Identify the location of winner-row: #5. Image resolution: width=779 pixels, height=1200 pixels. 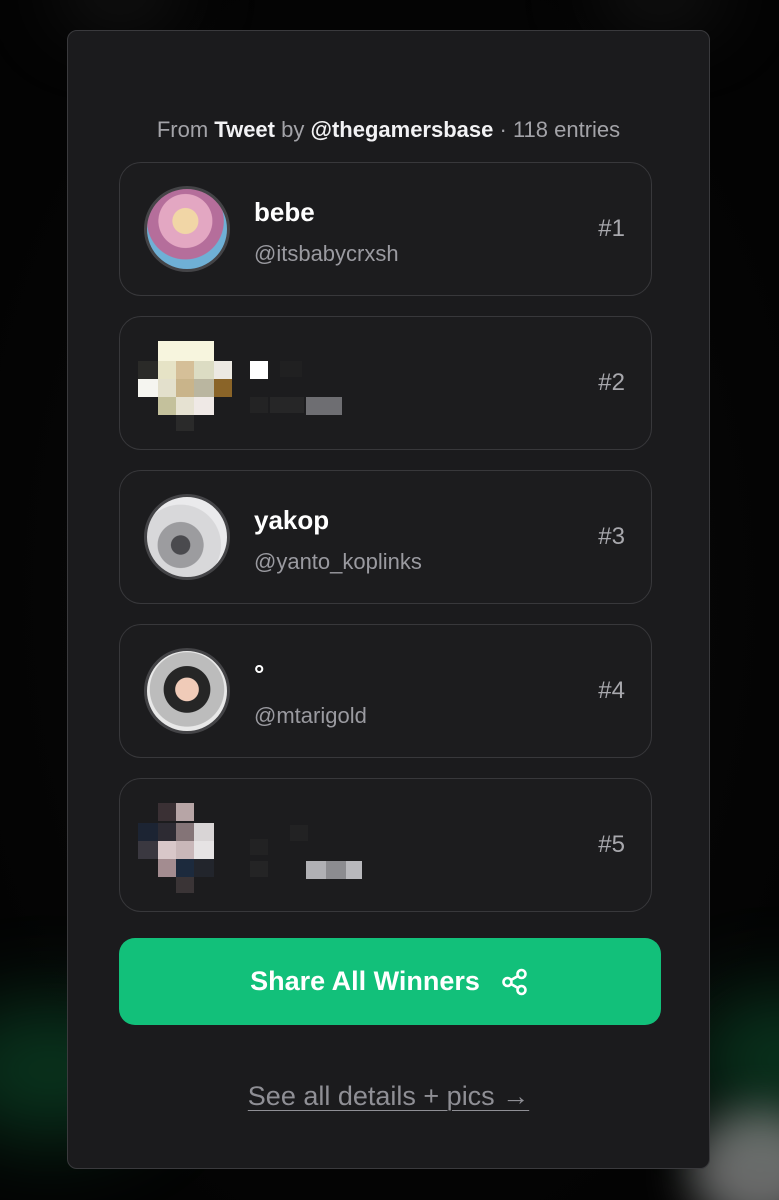
(385, 845).